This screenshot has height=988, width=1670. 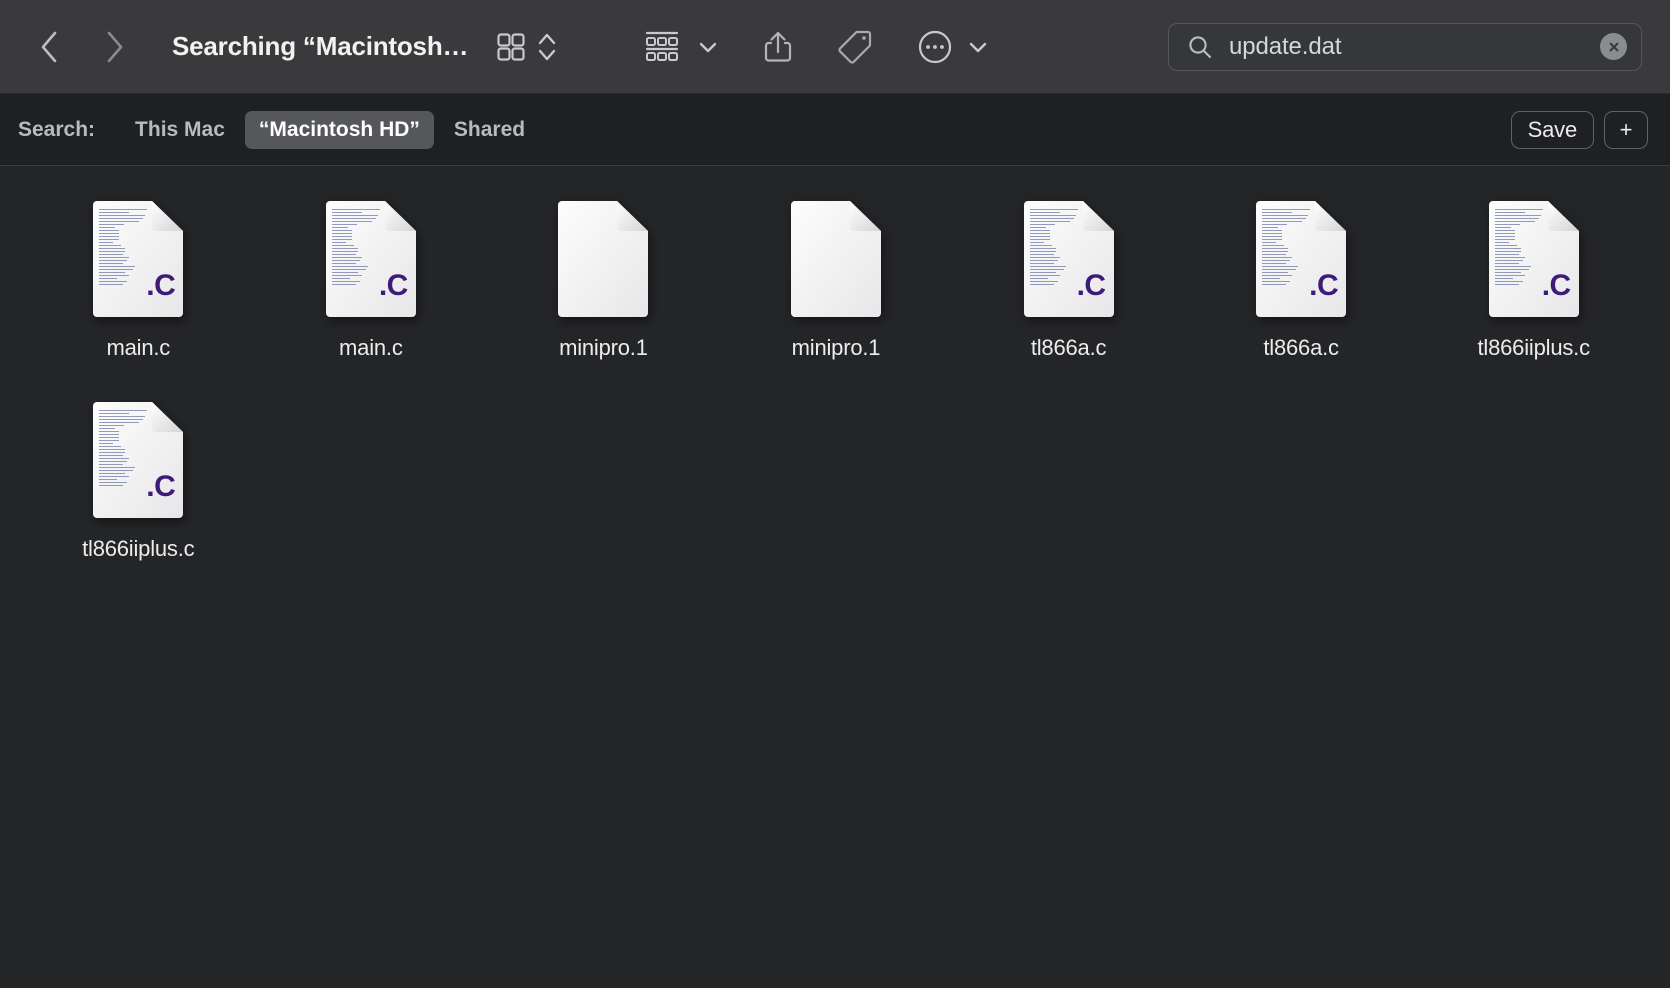 What do you see at coordinates (1613, 46) in the screenshot?
I see `clear-search-button` at bounding box center [1613, 46].